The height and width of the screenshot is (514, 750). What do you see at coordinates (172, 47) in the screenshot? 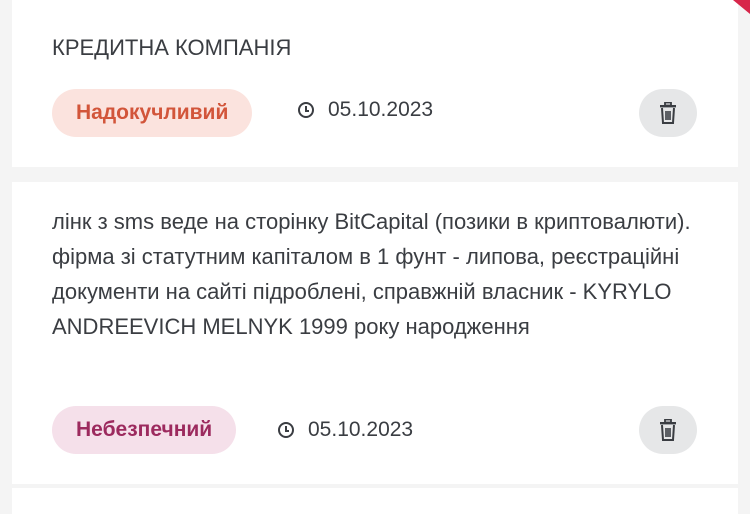
I see `review-text: КРЕДИТНА КОМПАНІЯ` at bounding box center [172, 47].